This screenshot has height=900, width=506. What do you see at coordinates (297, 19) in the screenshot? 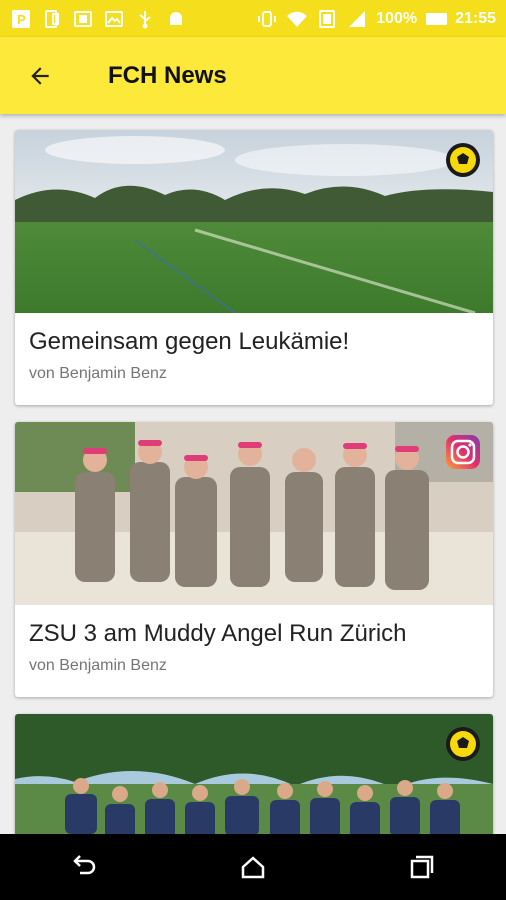
I see `wifi-icon` at bounding box center [297, 19].